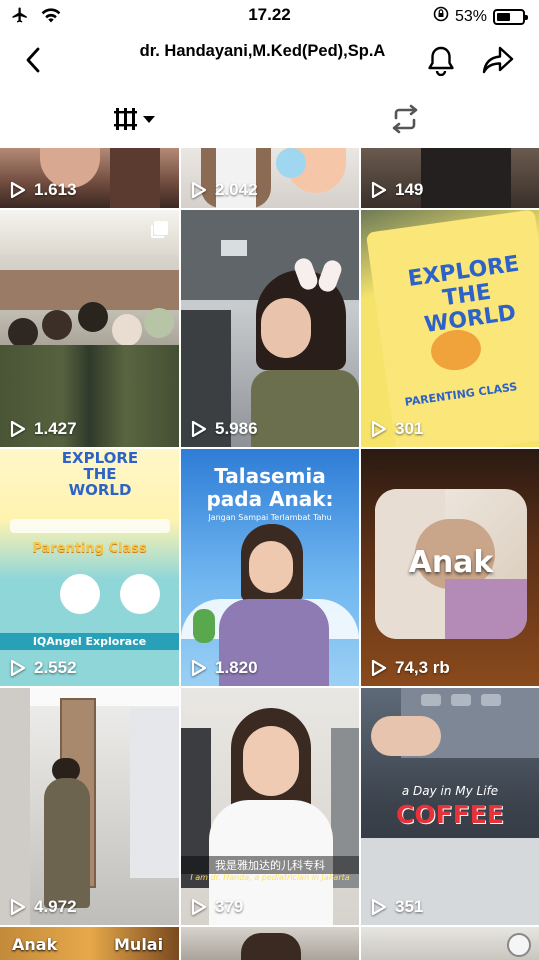  Describe the element at coordinates (55, 189) in the screenshot. I see `view-count: 1.613` at that location.